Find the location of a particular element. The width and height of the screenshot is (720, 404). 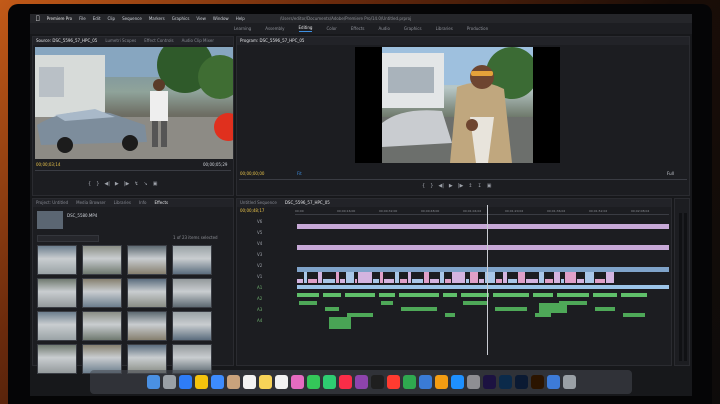

program-scrub-bar is located at coordinates (463, 179).